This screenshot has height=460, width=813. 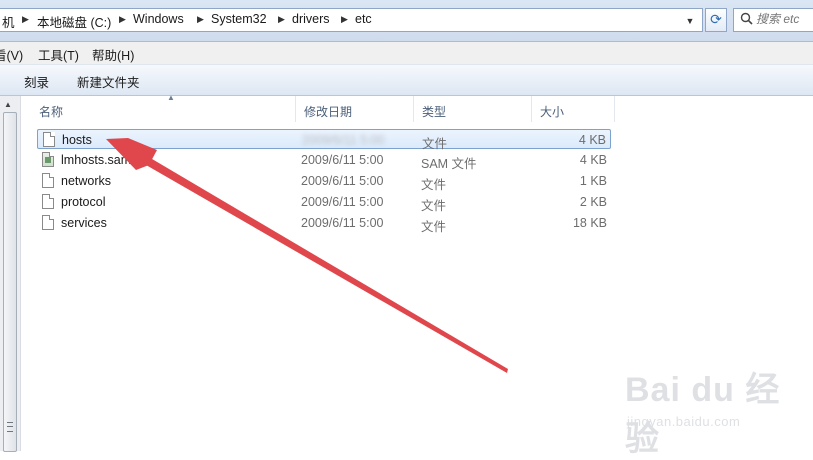 I want to click on refresh-button: ⟳, so click(x=716, y=20).